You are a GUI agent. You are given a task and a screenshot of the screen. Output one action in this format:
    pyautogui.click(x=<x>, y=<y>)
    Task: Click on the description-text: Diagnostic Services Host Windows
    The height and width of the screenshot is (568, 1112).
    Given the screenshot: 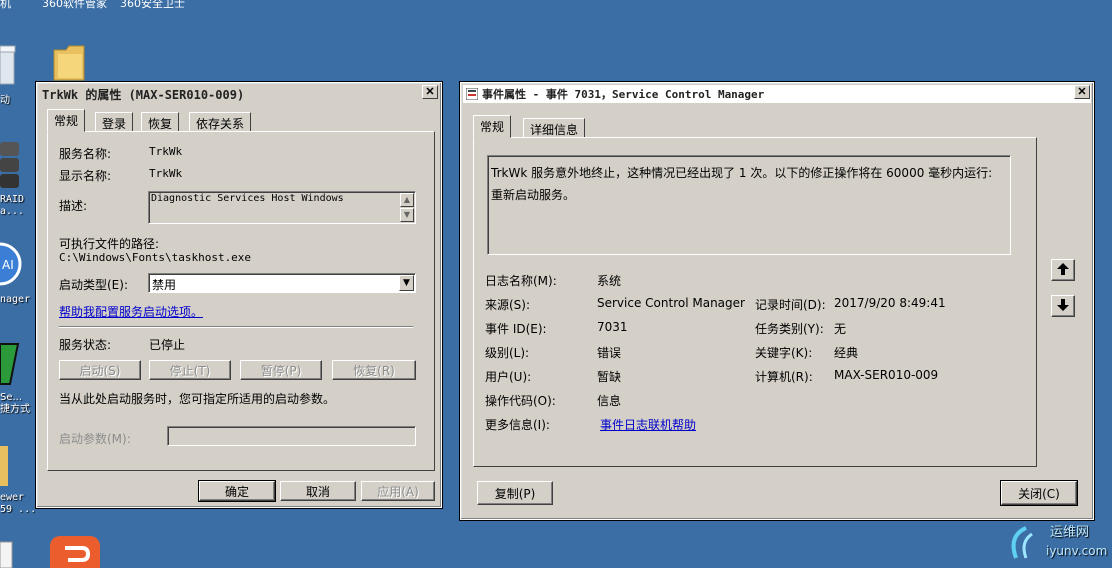 What is the action you would take?
    pyautogui.click(x=247, y=198)
    